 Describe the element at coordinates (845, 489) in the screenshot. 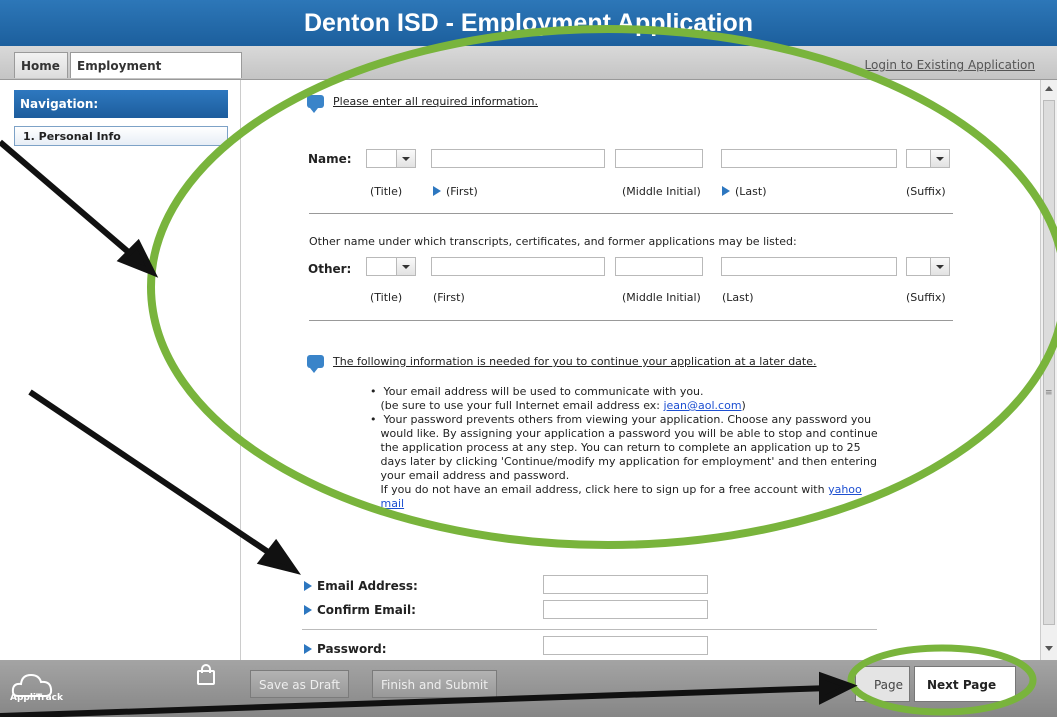

I see `yahoo-link: yahoo` at that location.